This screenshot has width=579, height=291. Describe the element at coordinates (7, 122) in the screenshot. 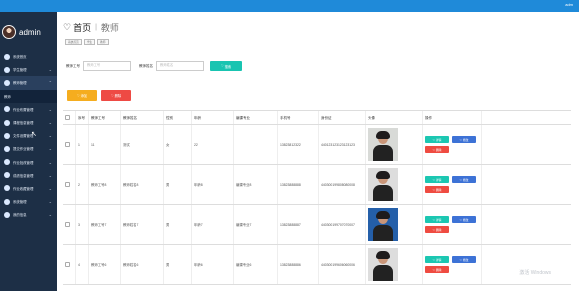

I see `course-icon` at that location.